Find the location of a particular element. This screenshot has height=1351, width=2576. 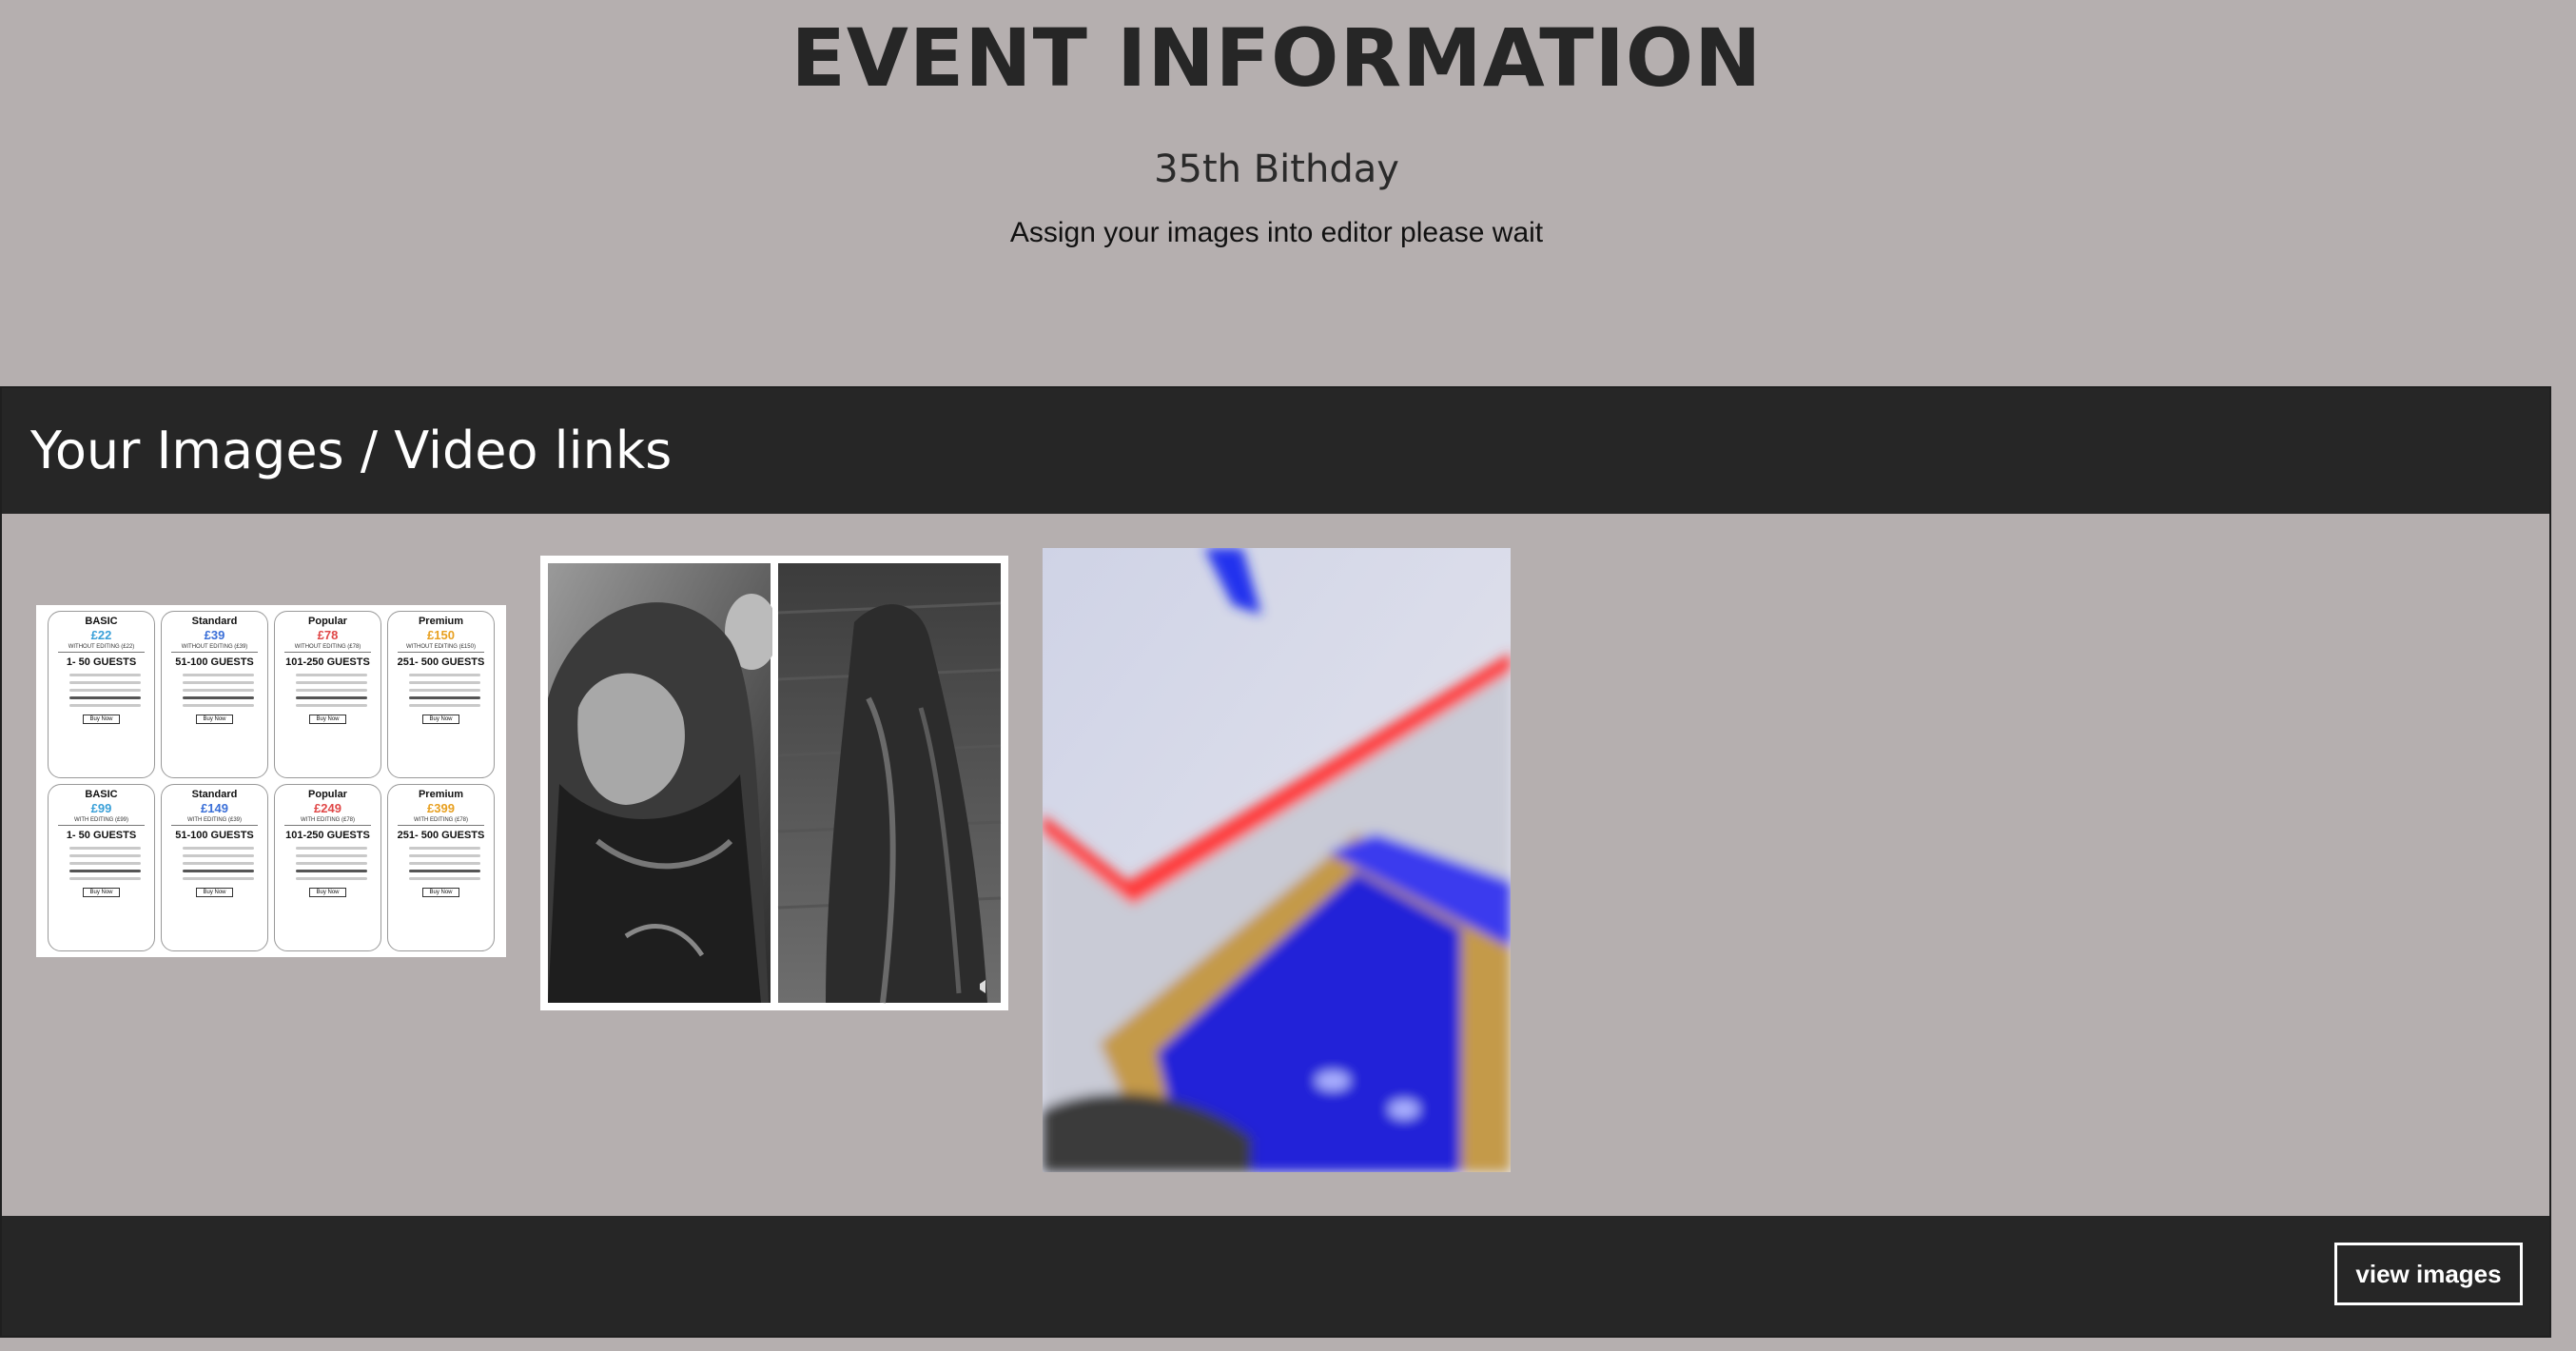

pricing-subtitle: WITH EDITING (£39) is located at coordinates (215, 821).